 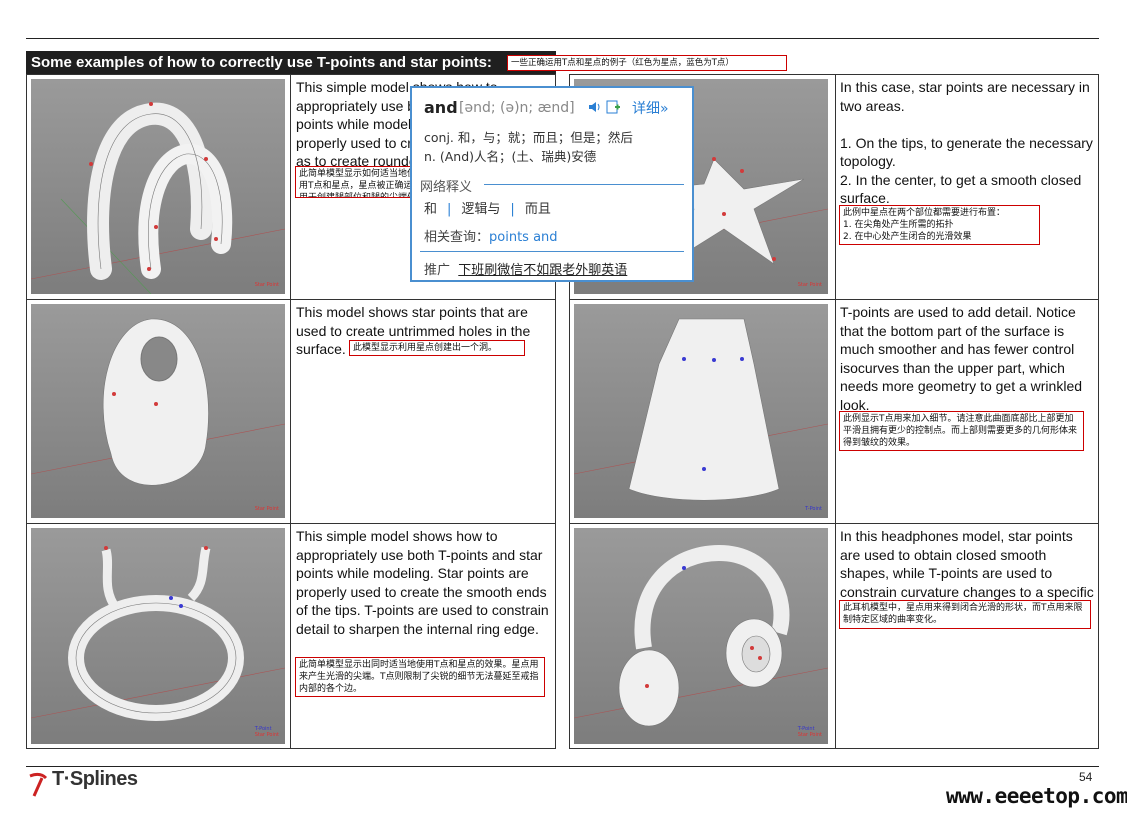 I want to click on render-headphones-model: T-Point Star Point, so click(x=701, y=636).